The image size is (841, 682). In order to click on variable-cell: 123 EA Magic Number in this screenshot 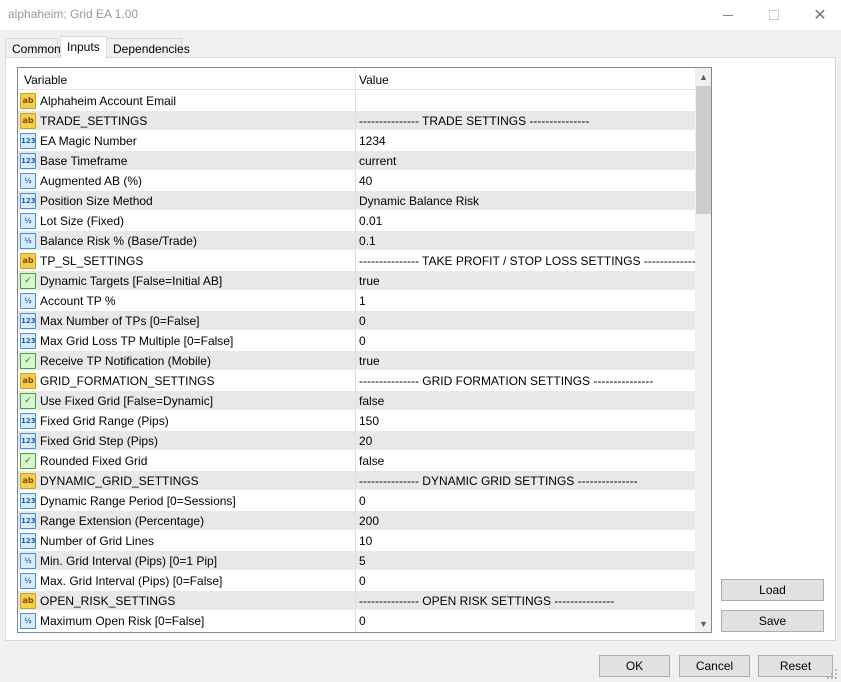, I will do `click(187, 141)`.